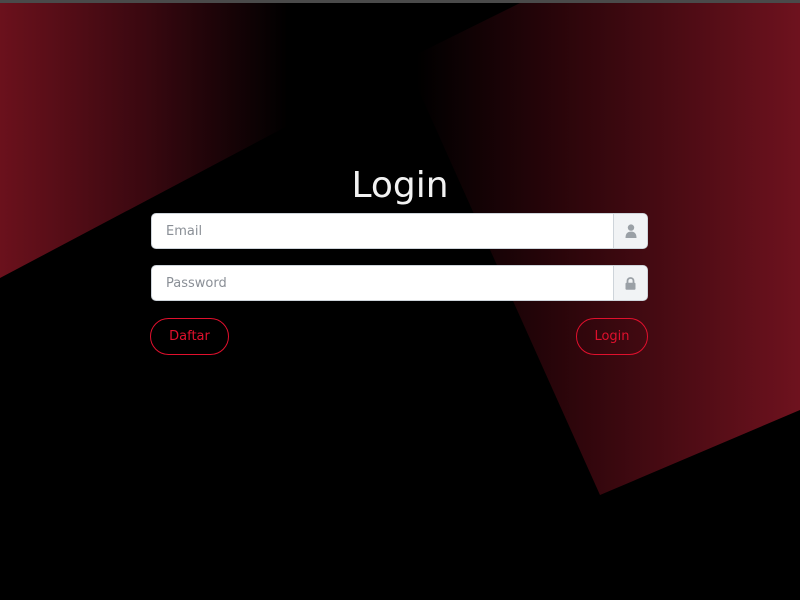 Image resolution: width=800 pixels, height=600 pixels. What do you see at coordinates (400, 185) in the screenshot?
I see `page-title: Login` at bounding box center [400, 185].